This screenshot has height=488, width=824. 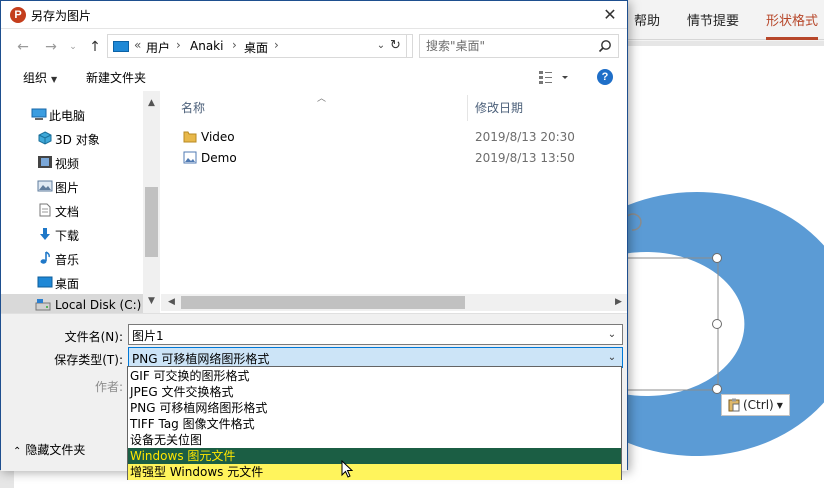 What do you see at coordinates (45, 257) in the screenshot?
I see `music-icon` at bounding box center [45, 257].